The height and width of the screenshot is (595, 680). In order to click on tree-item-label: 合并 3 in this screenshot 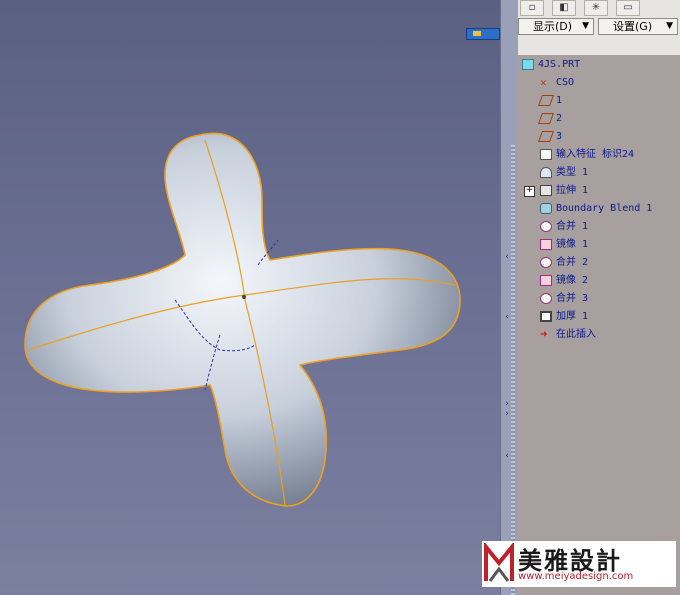, I will do `click(572, 298)`.